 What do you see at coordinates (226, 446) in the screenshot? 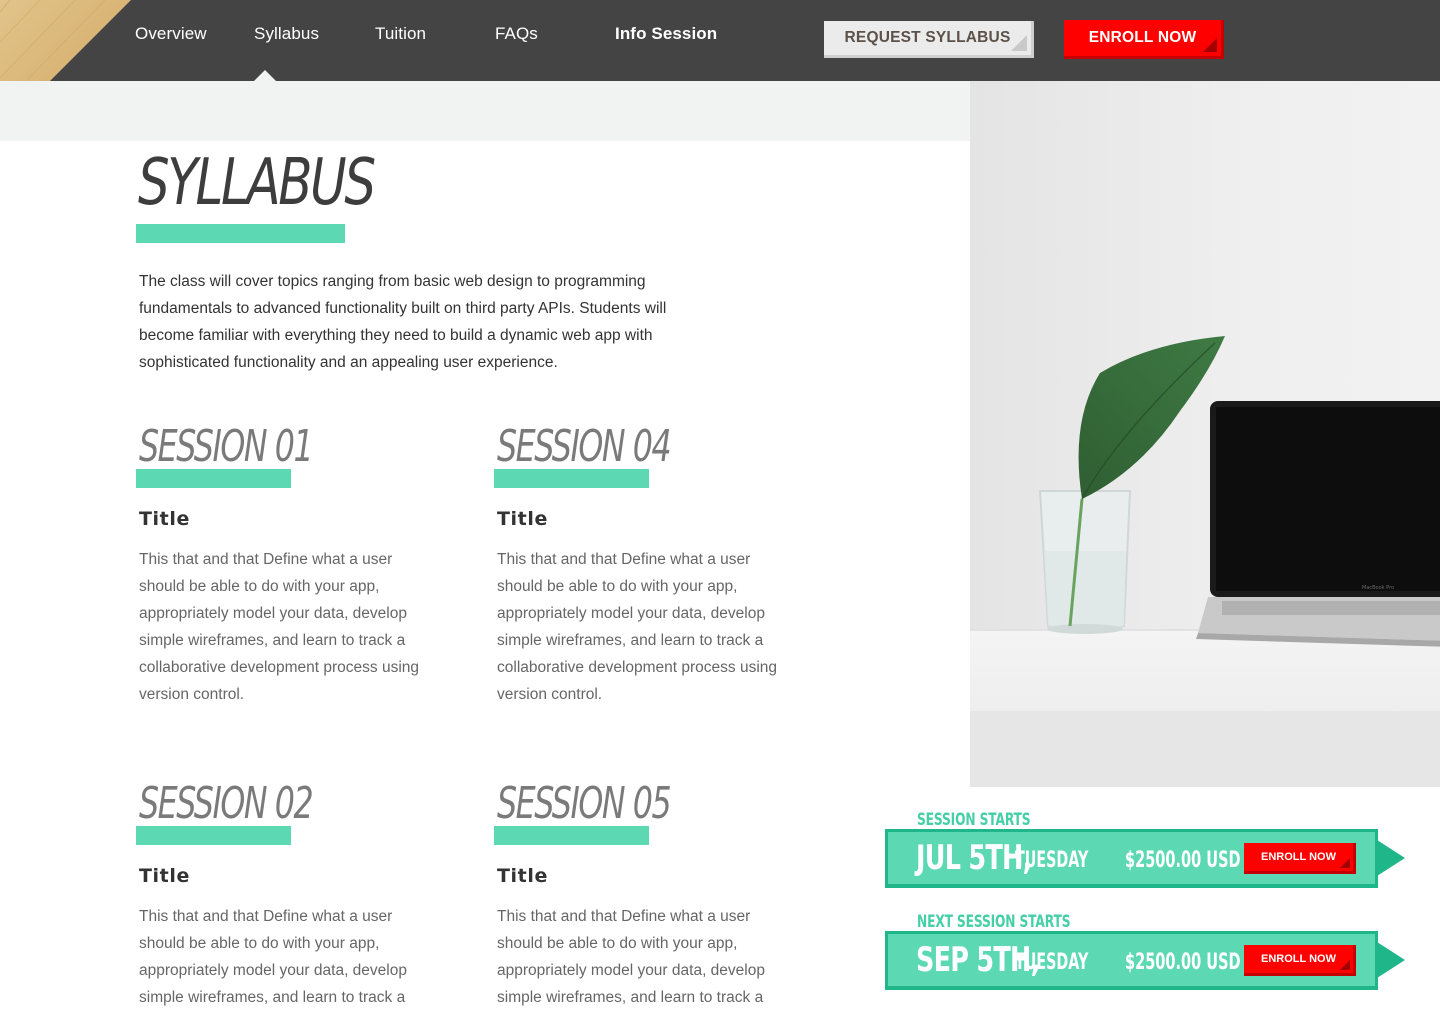
I see `session-heading: SESSION 01` at bounding box center [226, 446].